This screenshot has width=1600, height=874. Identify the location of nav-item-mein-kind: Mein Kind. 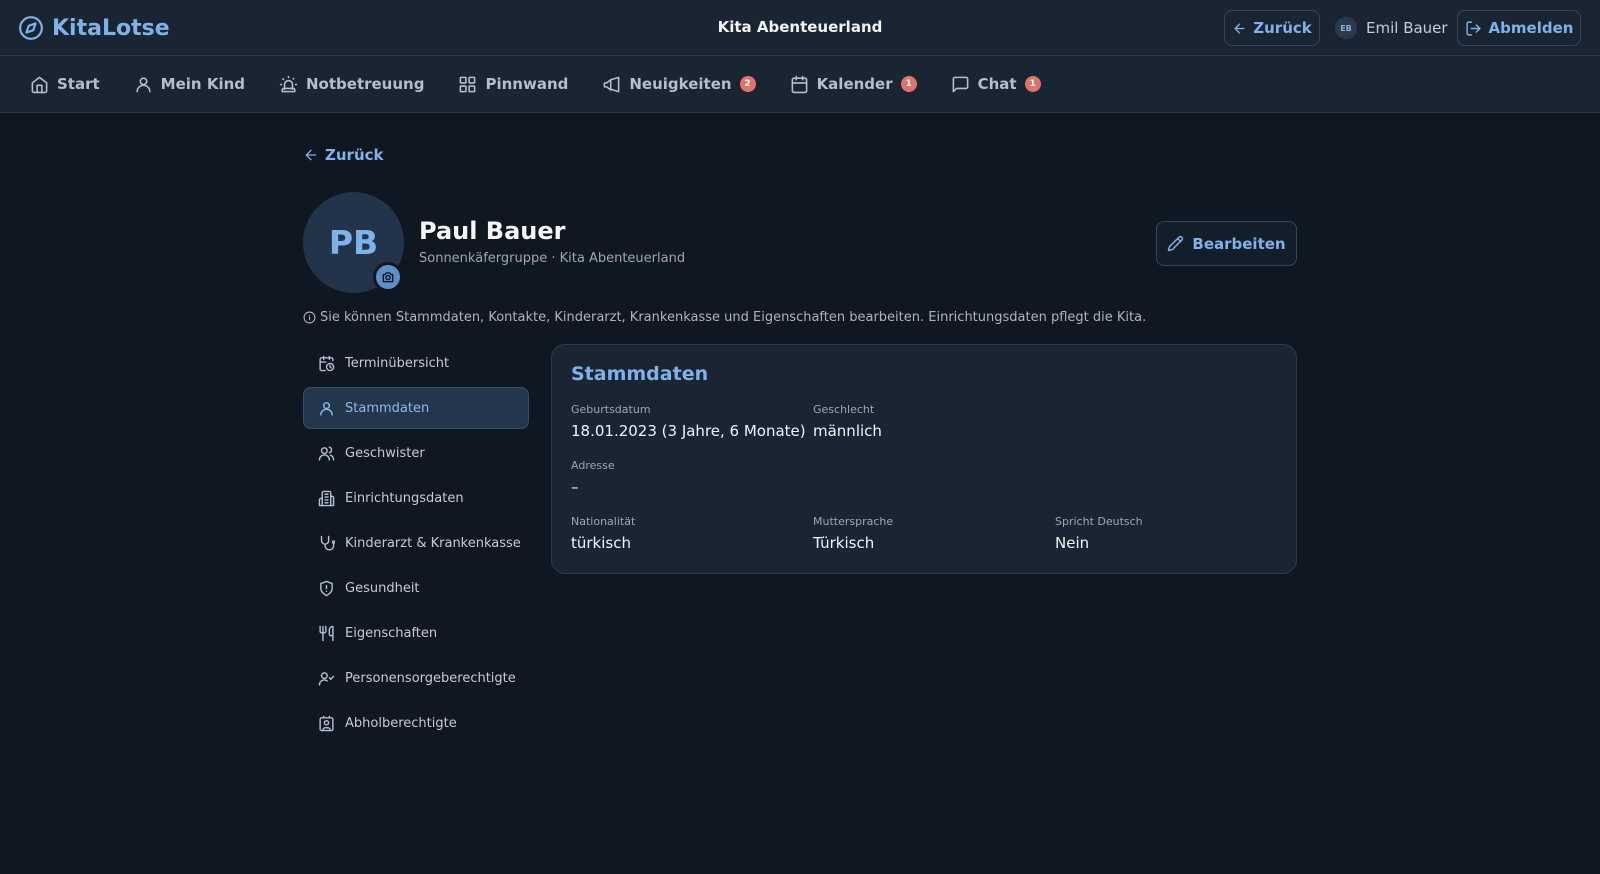
(189, 84).